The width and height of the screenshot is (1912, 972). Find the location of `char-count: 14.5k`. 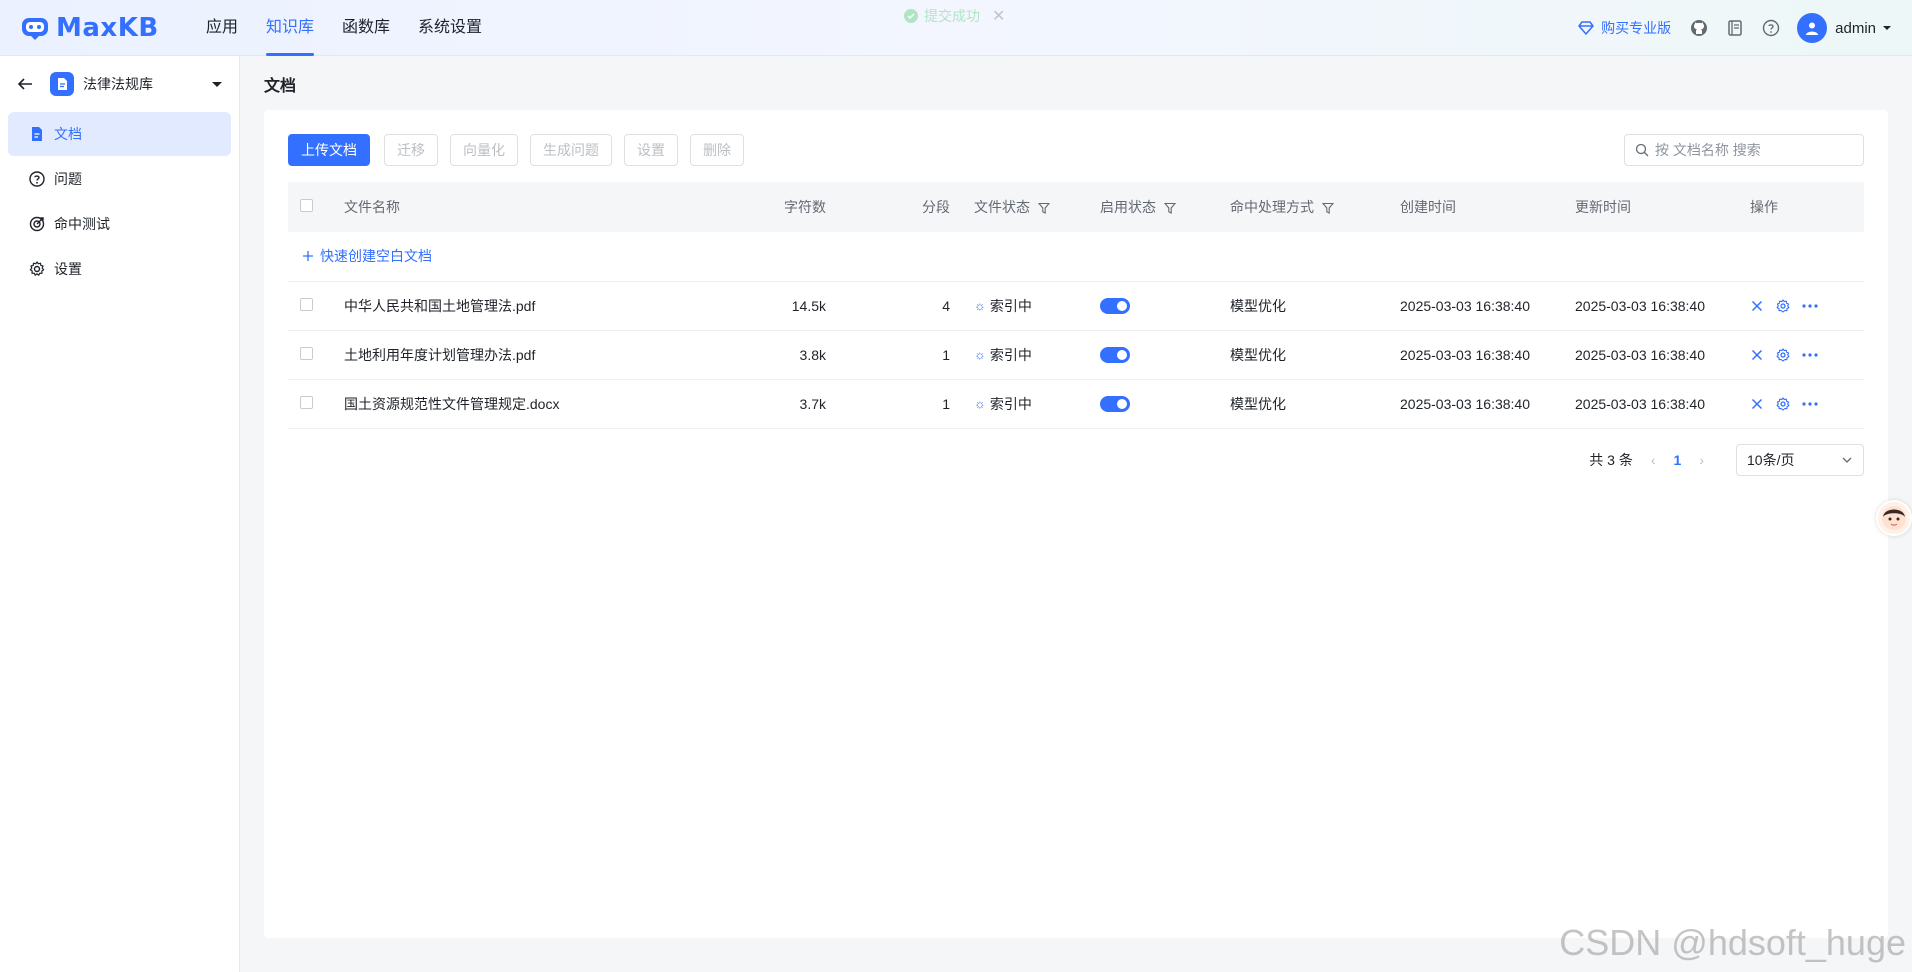

char-count: 14.5k is located at coordinates (733, 306).